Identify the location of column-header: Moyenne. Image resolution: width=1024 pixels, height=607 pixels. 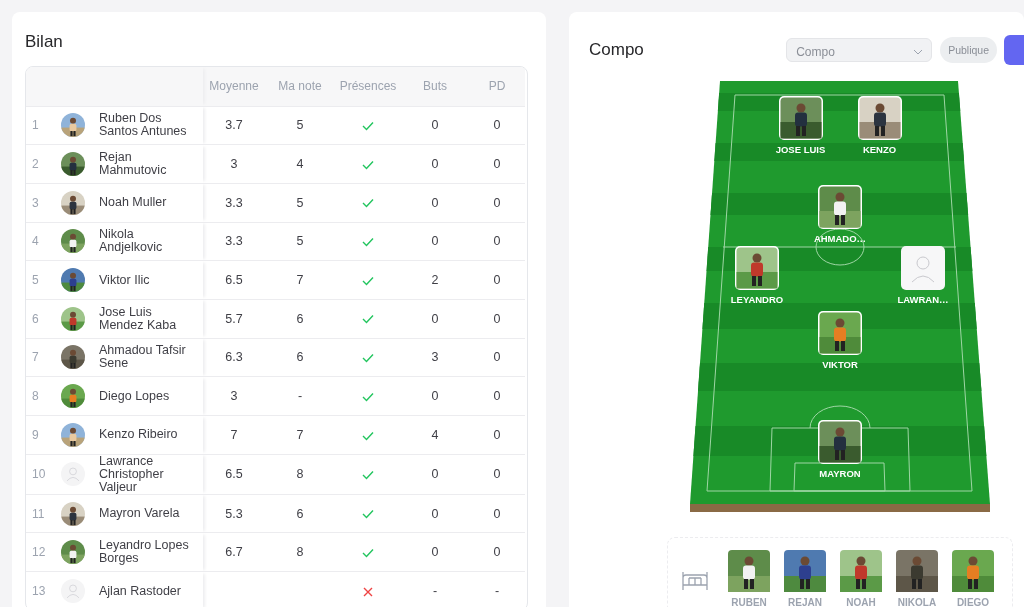
(234, 86).